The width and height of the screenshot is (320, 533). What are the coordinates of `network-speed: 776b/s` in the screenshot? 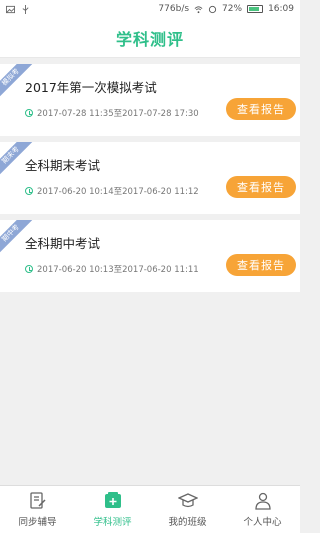 It's located at (174, 9).